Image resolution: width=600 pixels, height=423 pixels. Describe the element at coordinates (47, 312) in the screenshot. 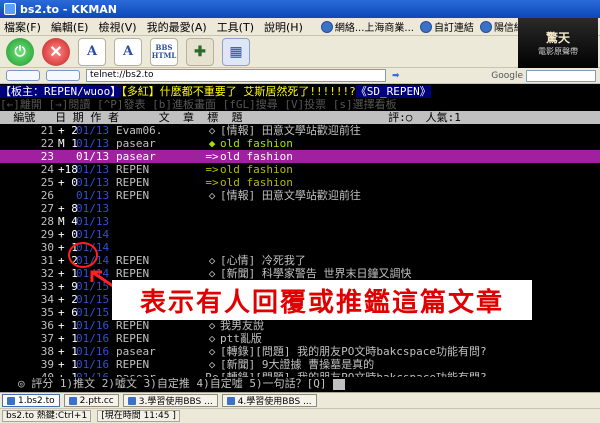

I see `article-number: 35` at that location.